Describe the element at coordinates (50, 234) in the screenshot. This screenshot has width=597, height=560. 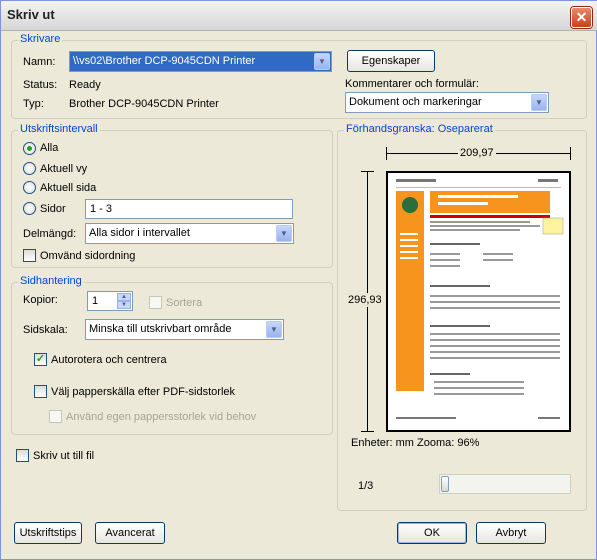
I see `subset-label: Delmängd:` at that location.